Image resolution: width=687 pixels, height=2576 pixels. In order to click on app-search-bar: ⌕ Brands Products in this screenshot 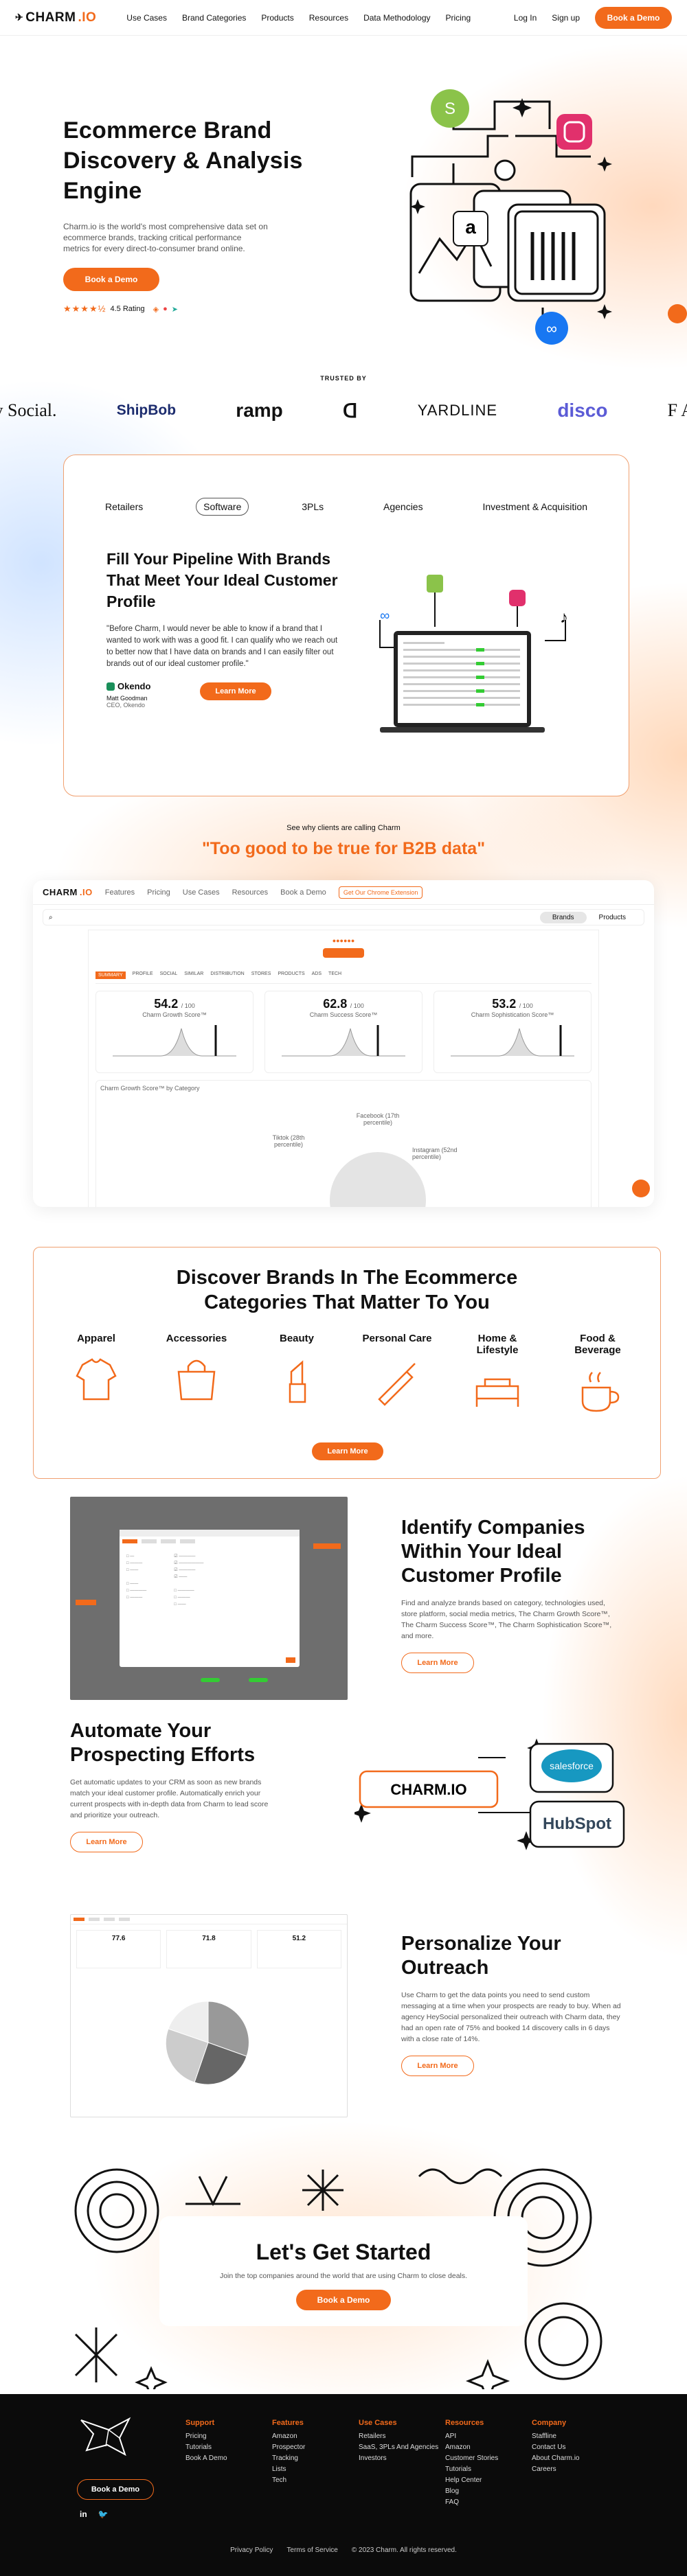, I will do `click(343, 917)`.